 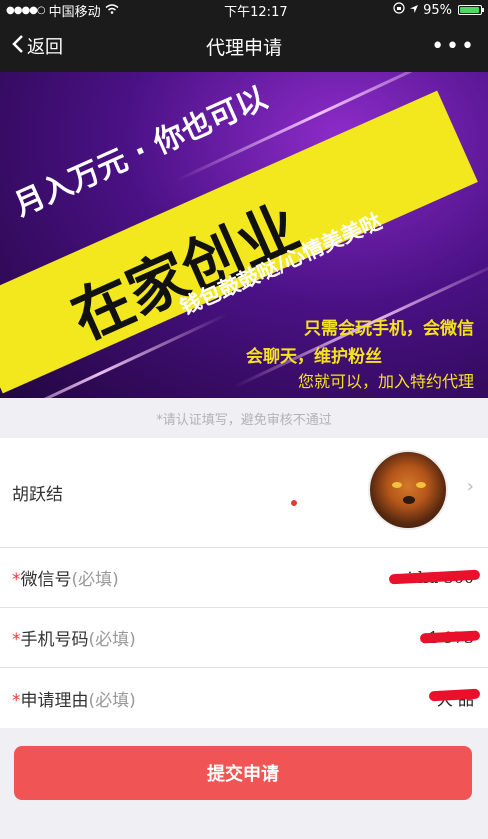 What do you see at coordinates (244, 638) in the screenshot?
I see `phone-field: *手机号码(必填) 1 973` at bounding box center [244, 638].